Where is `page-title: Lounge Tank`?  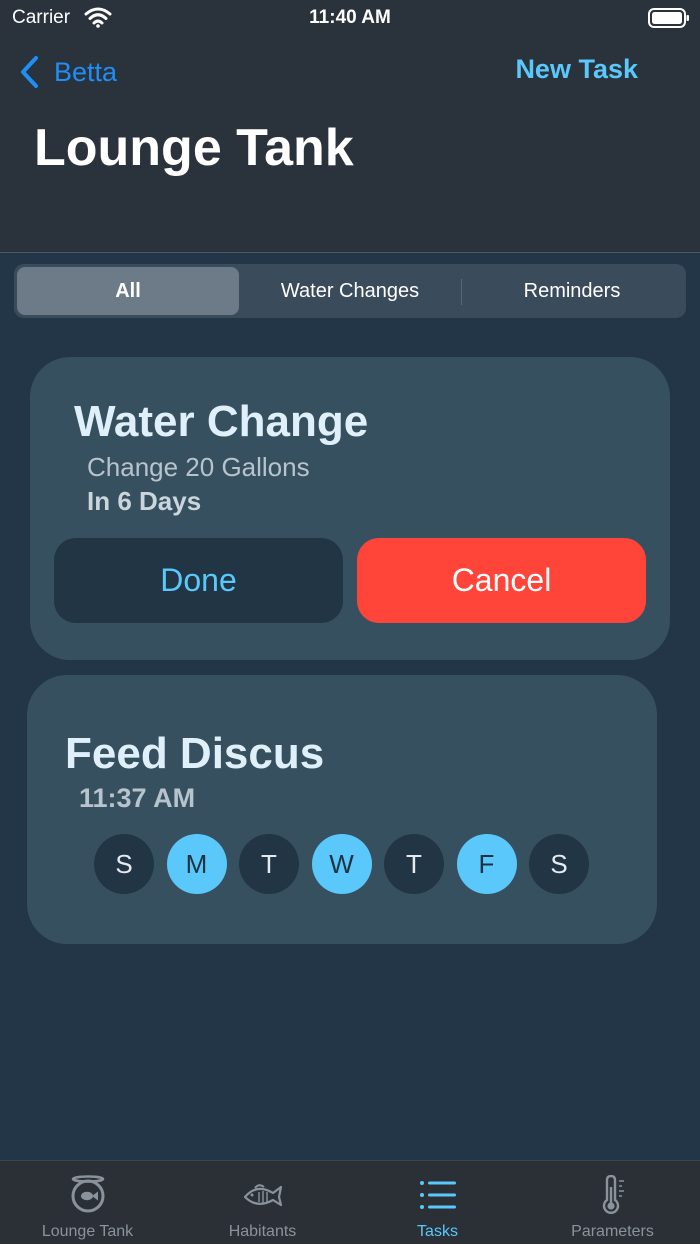 page-title: Lounge Tank is located at coordinates (194, 148).